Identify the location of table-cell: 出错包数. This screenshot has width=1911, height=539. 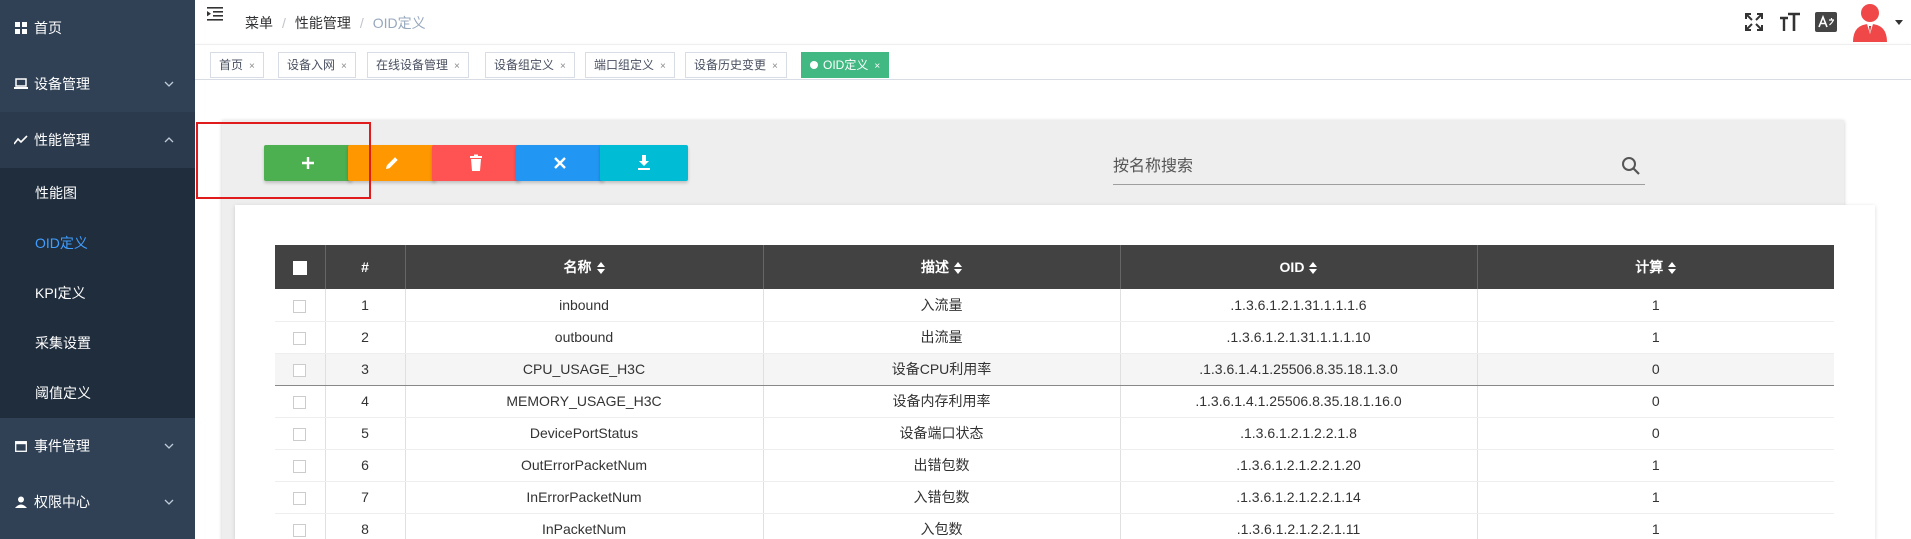
(942, 465).